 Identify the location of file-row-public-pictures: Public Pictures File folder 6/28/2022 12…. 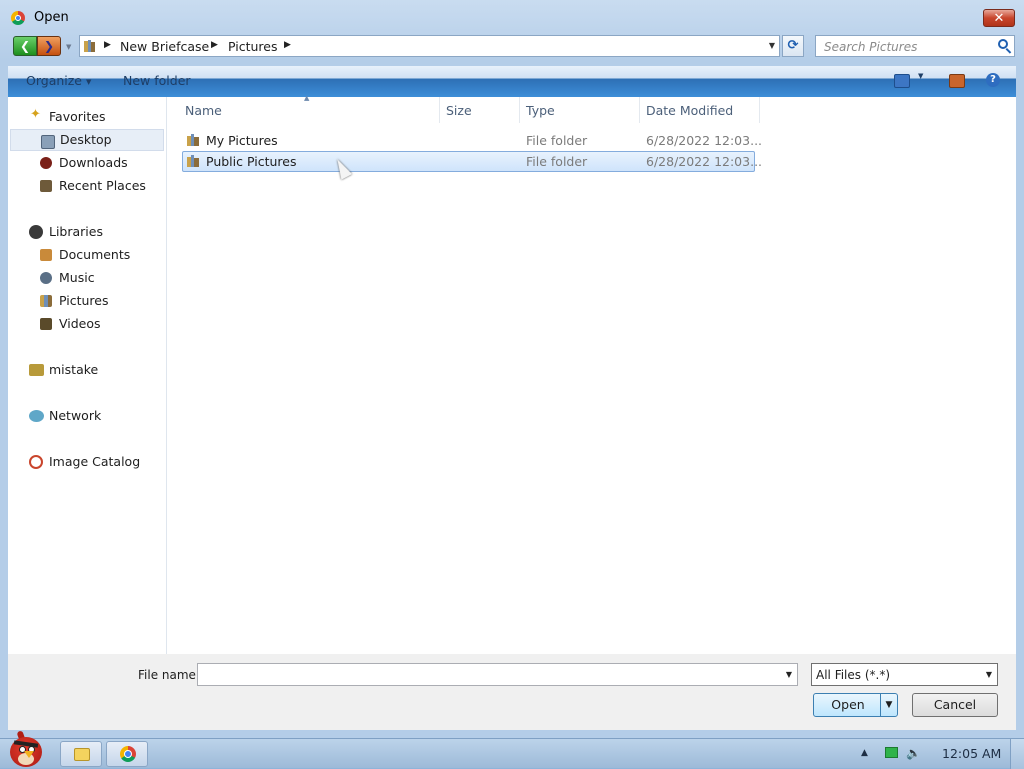
(472, 161).